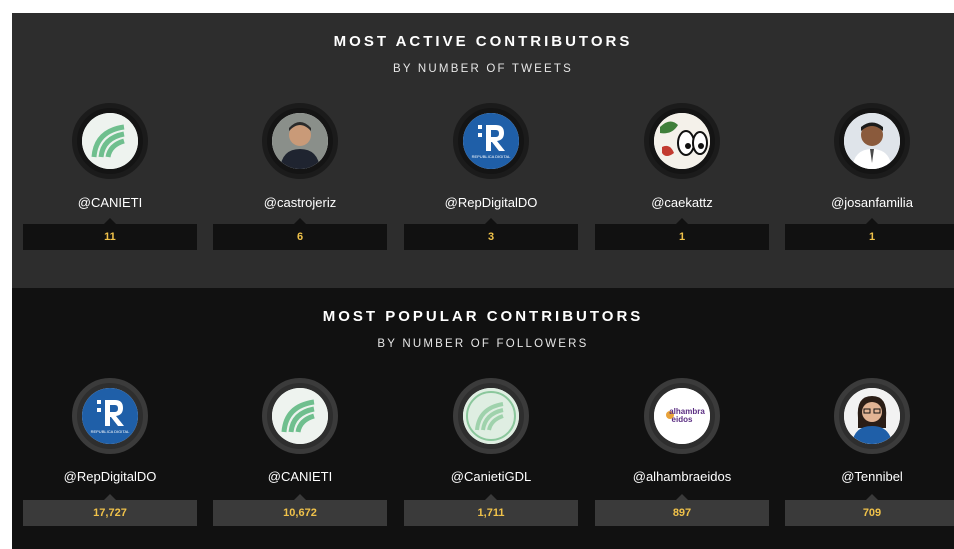 Image resolution: width=954 pixels, height=549 pixels. Describe the element at coordinates (491, 234) in the screenshot. I see `tweet-count: 3` at that location.